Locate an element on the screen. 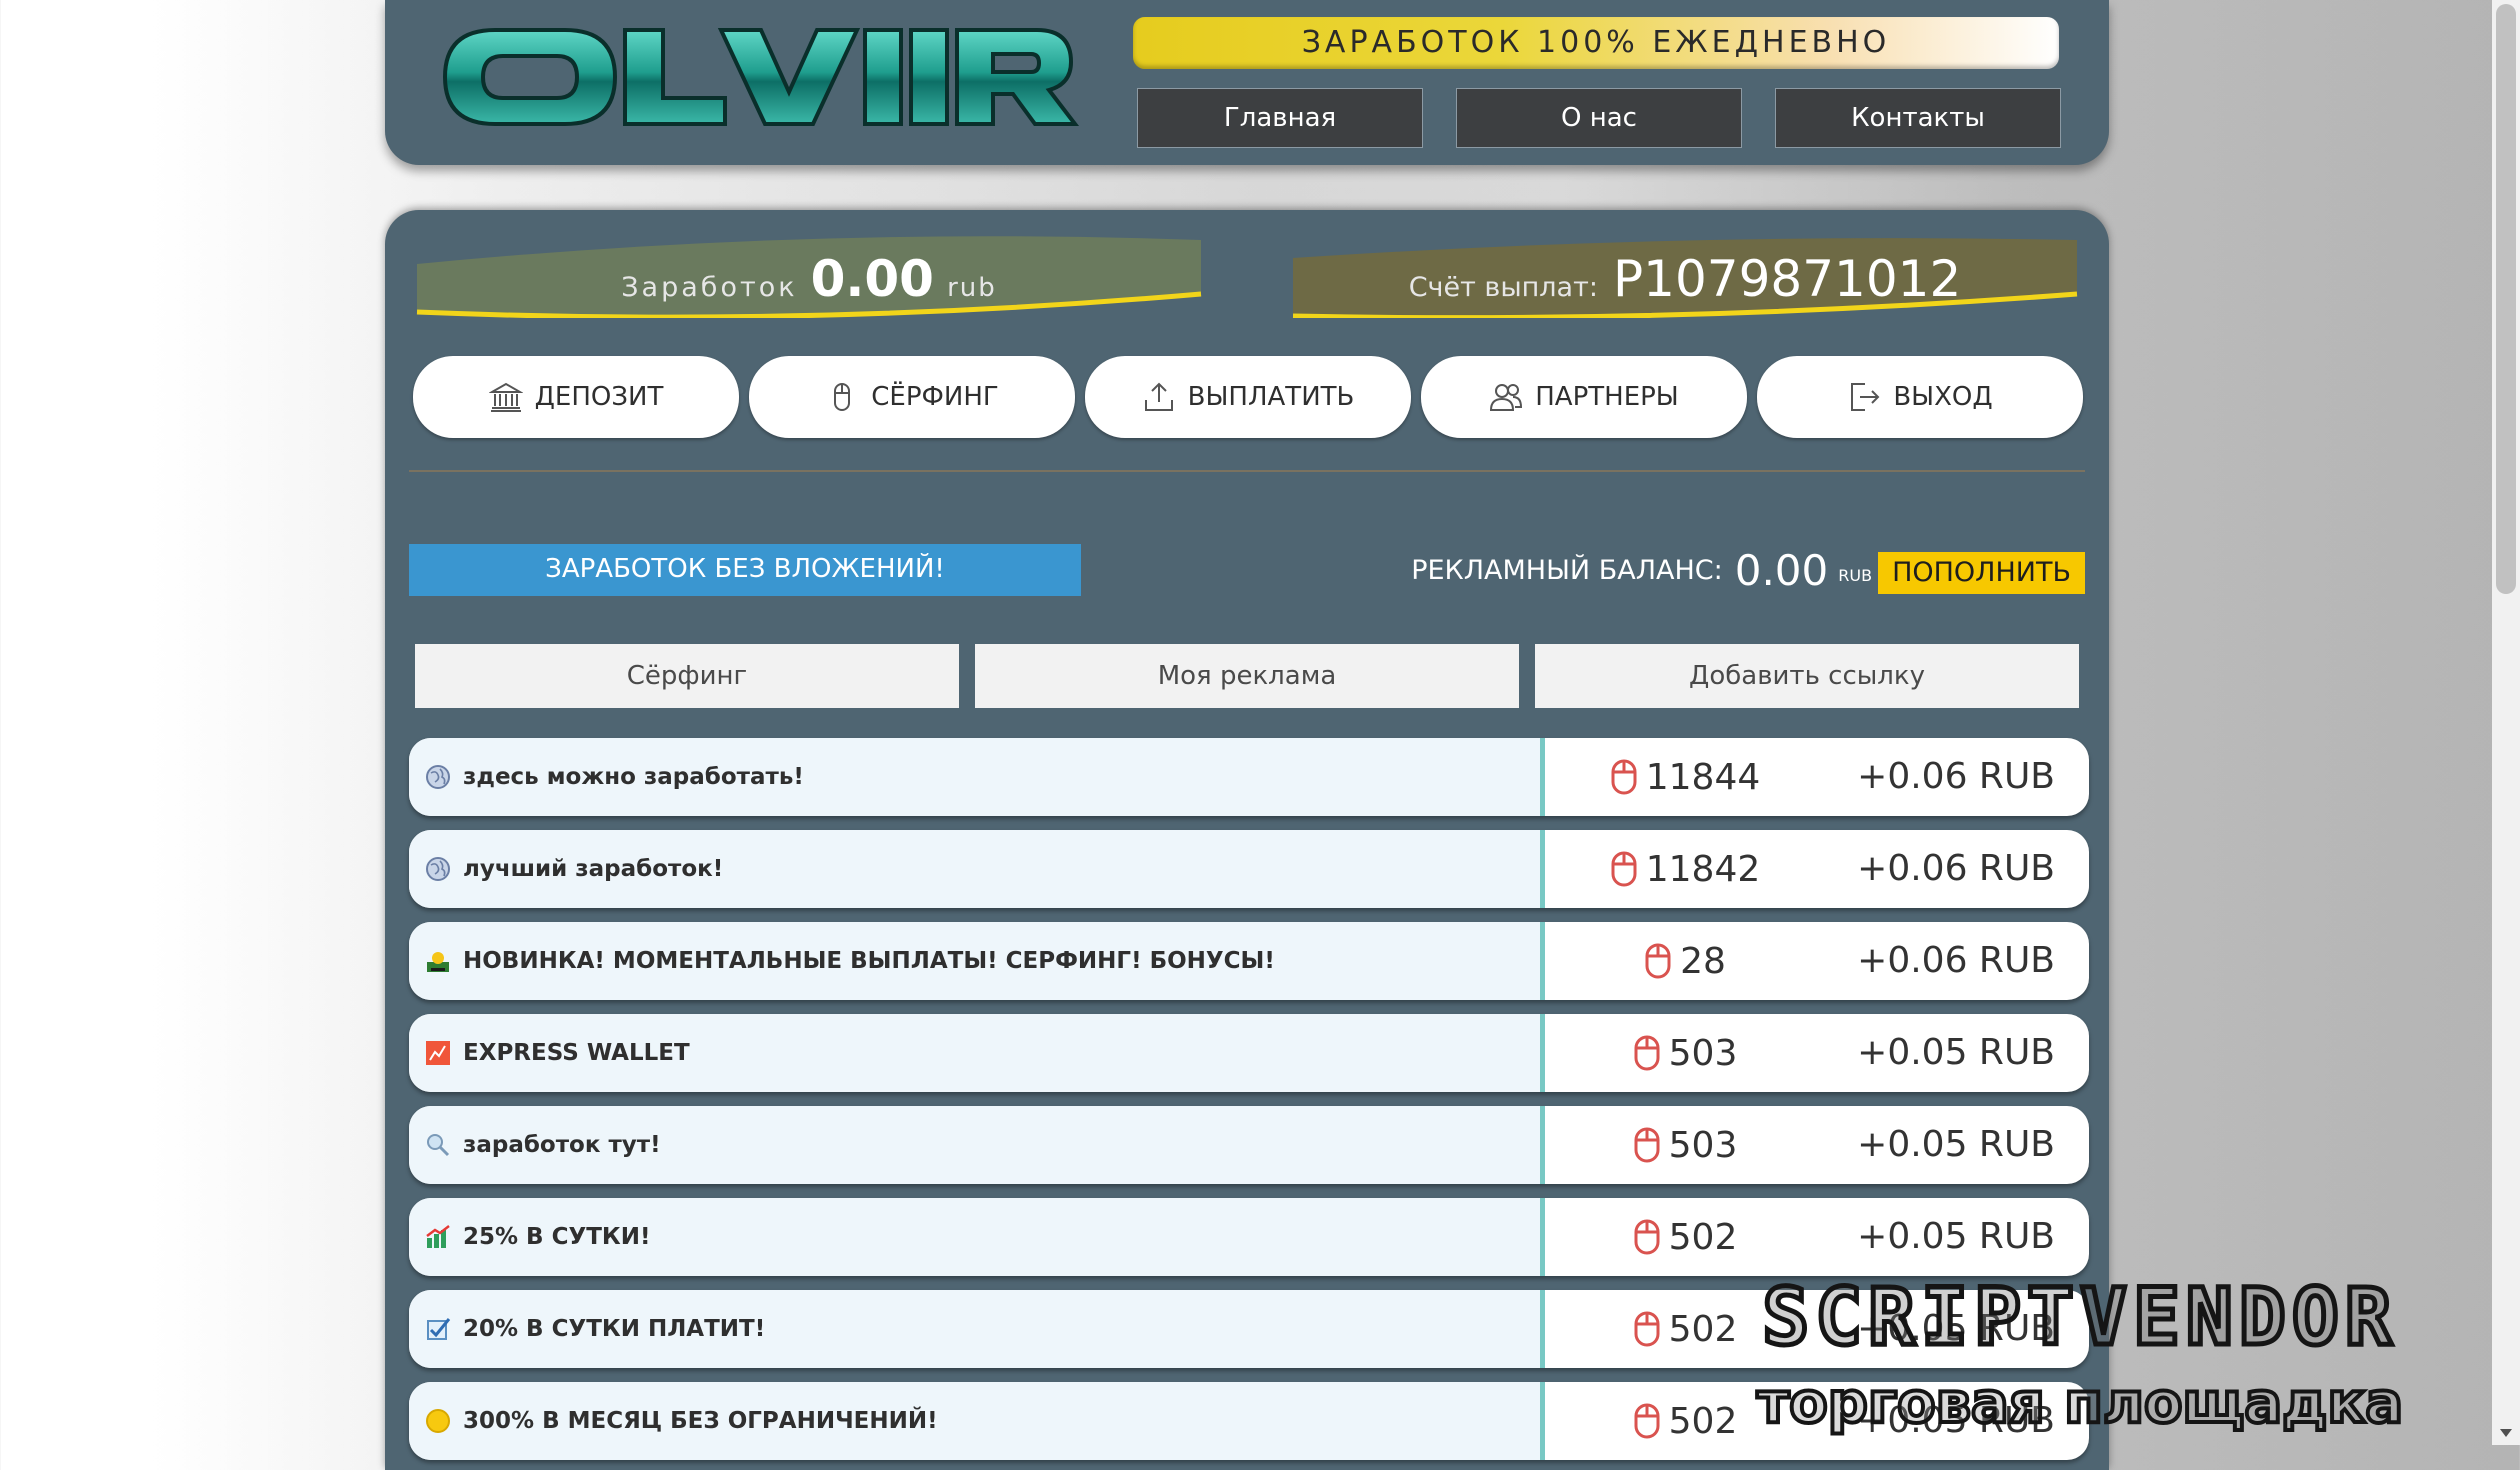 This screenshot has width=2520, height=1470. surfing-tabs: Сёрфинг Моя реклама Добавить ссылку is located at coordinates (1248, 676).